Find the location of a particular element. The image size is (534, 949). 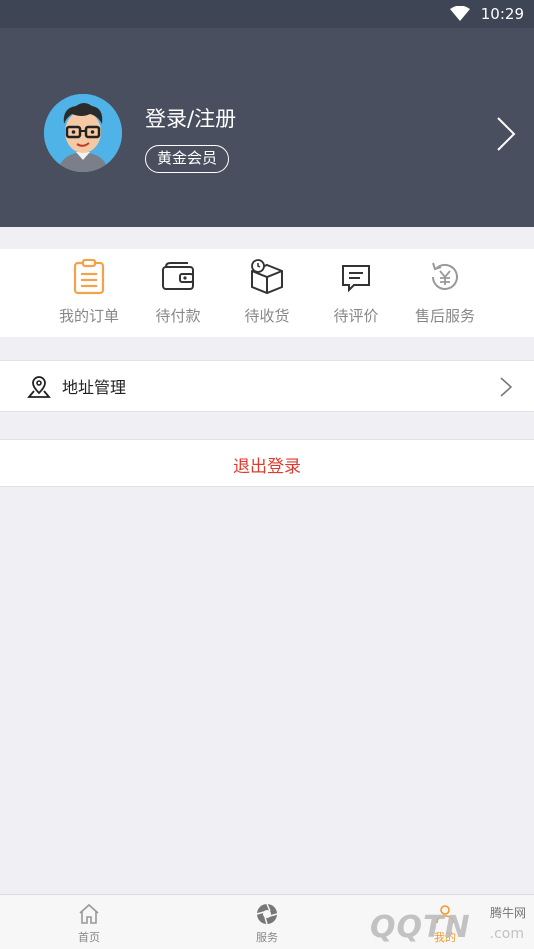

site-watermark: QQTN 腾牛网 .com is located at coordinates (432, 922).